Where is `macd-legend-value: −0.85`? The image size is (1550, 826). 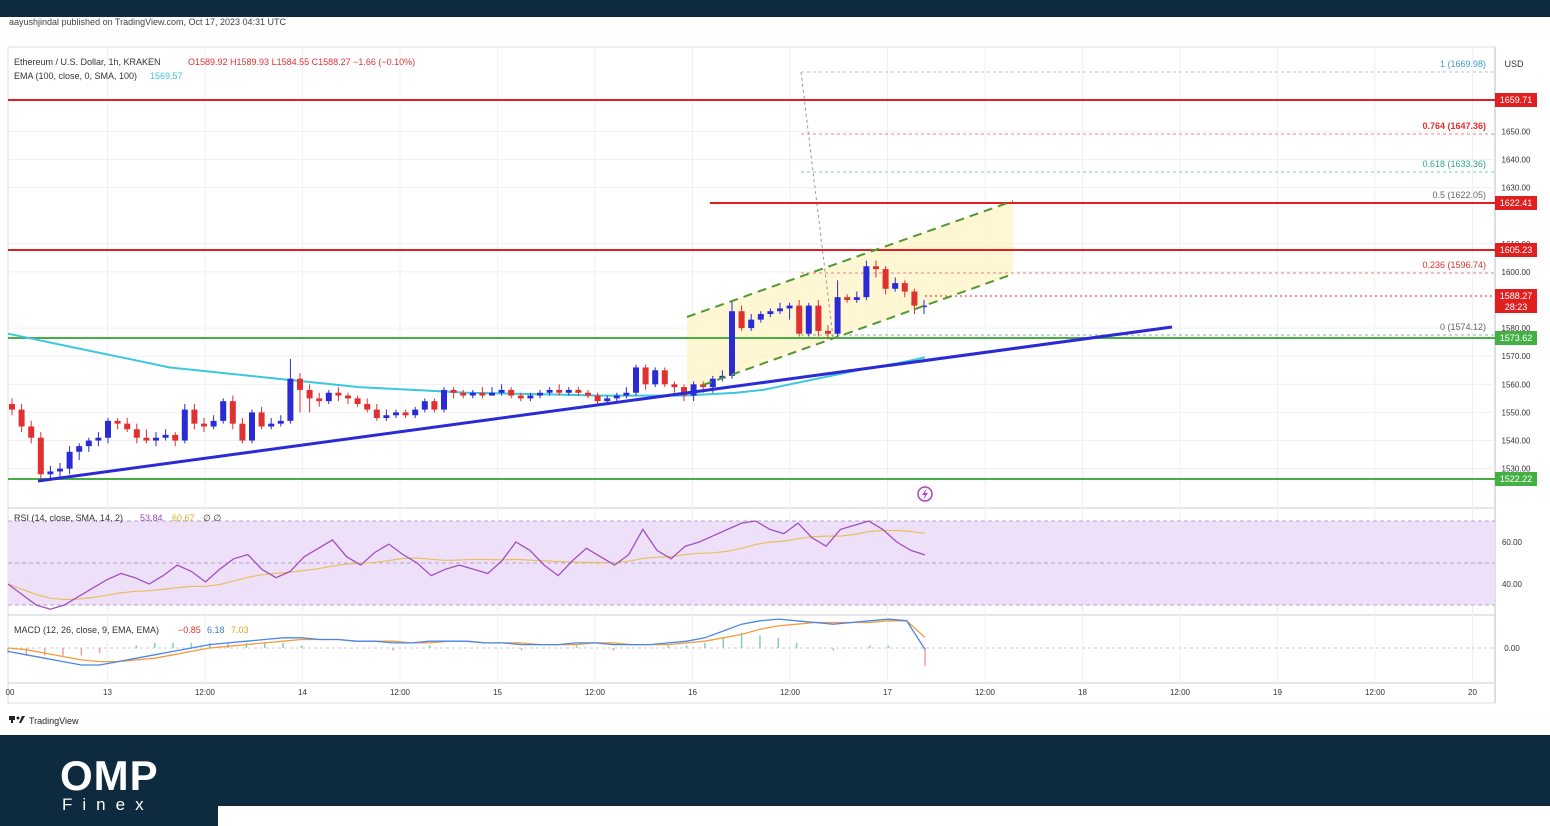
macd-legend-value: −0.85 is located at coordinates (189, 630).